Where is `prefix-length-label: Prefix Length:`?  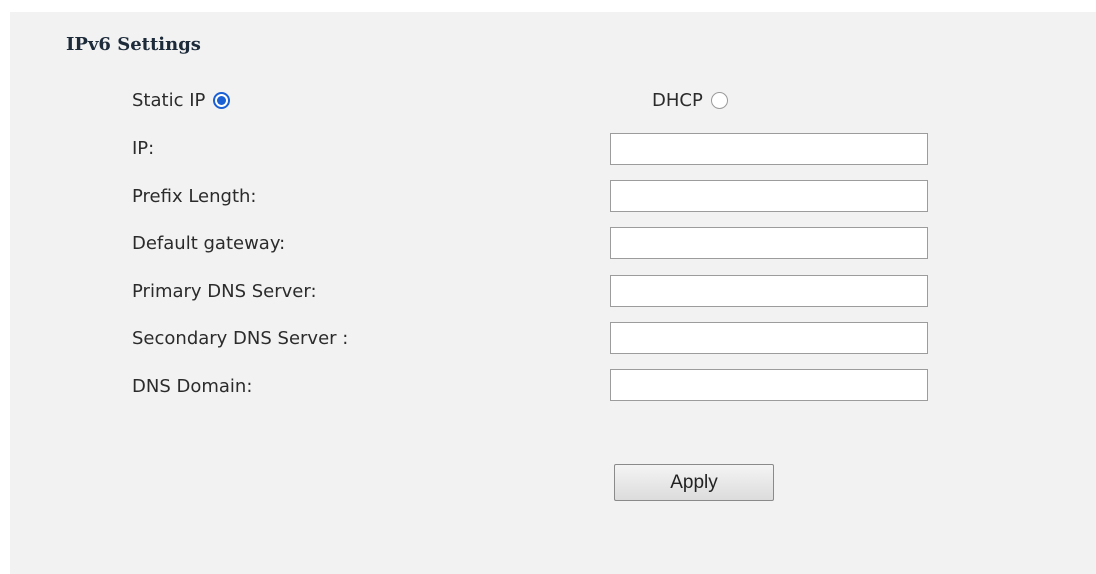
prefix-length-label: Prefix Length: is located at coordinates (194, 196).